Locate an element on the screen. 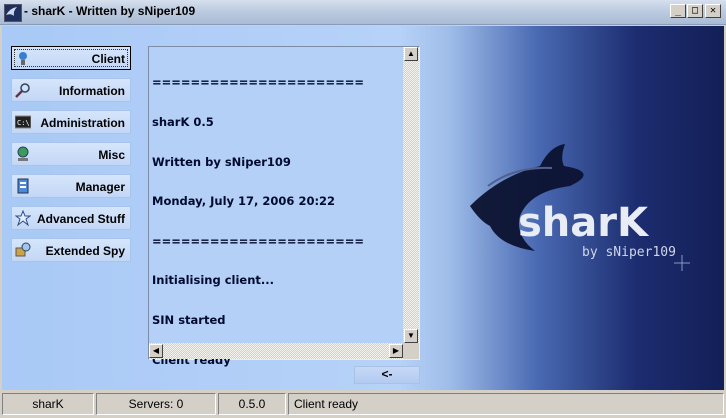 This screenshot has height=418, width=726. nav-label: Administration is located at coordinates (82, 123).